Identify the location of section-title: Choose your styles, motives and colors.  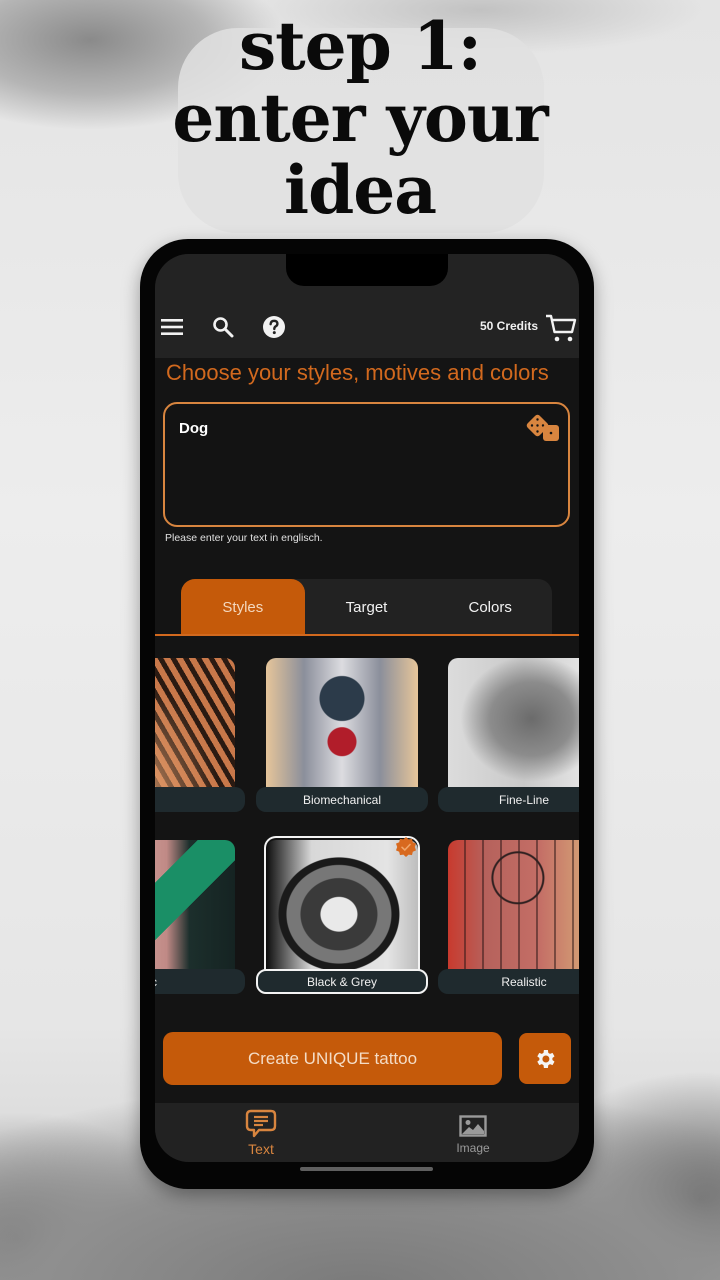
(357, 372).